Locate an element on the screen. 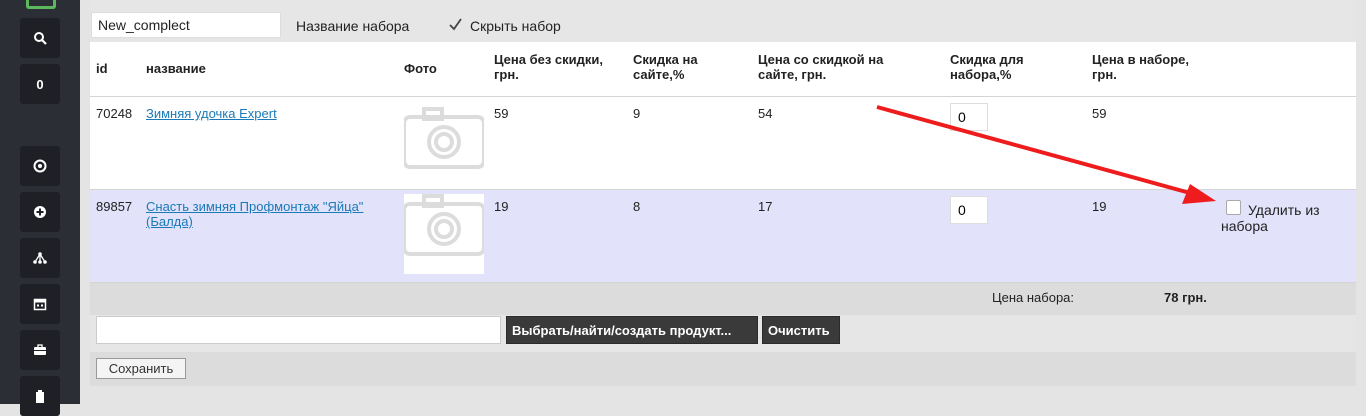 Image resolution: width=1366 pixels, height=416 pixels. save-bar: Сохранить is located at coordinates (723, 369).